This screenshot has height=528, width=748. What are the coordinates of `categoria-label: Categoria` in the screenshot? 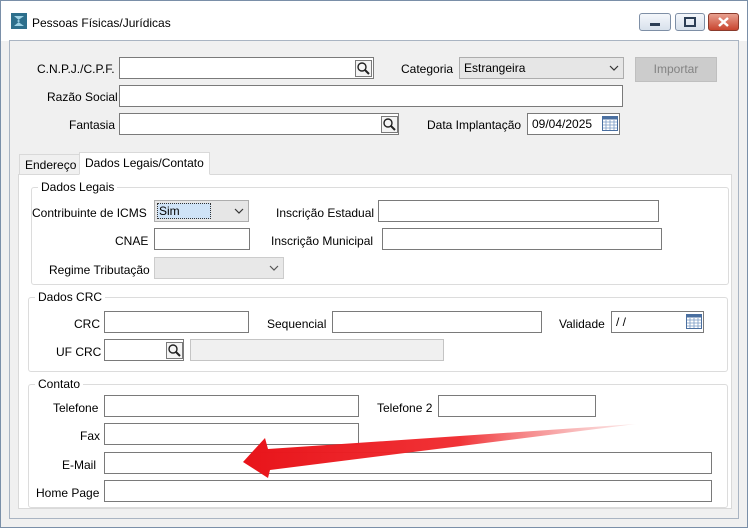 It's located at (427, 69).